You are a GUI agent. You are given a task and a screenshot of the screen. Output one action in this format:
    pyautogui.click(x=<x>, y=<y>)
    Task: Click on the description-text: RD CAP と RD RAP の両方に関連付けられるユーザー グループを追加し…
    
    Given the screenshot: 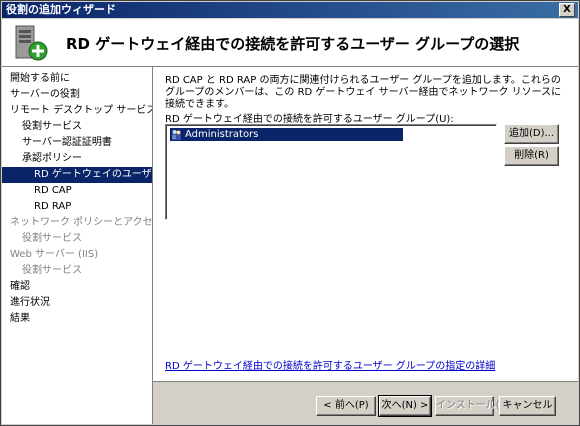 What is the action you would take?
    pyautogui.click(x=363, y=92)
    